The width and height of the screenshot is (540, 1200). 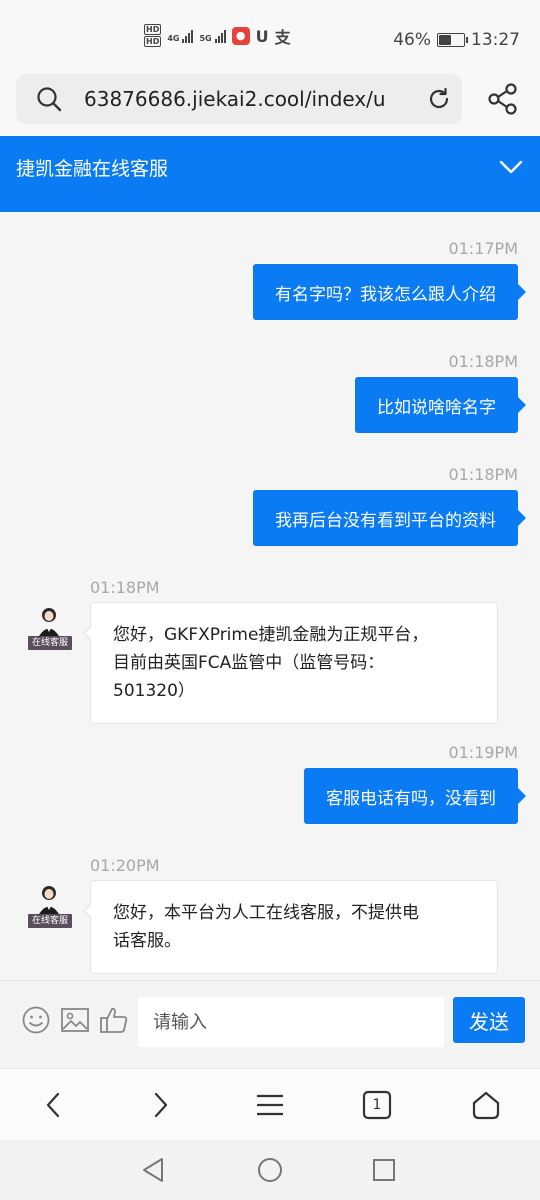 What do you see at coordinates (445, 40) in the screenshot?
I see `battery-level` at bounding box center [445, 40].